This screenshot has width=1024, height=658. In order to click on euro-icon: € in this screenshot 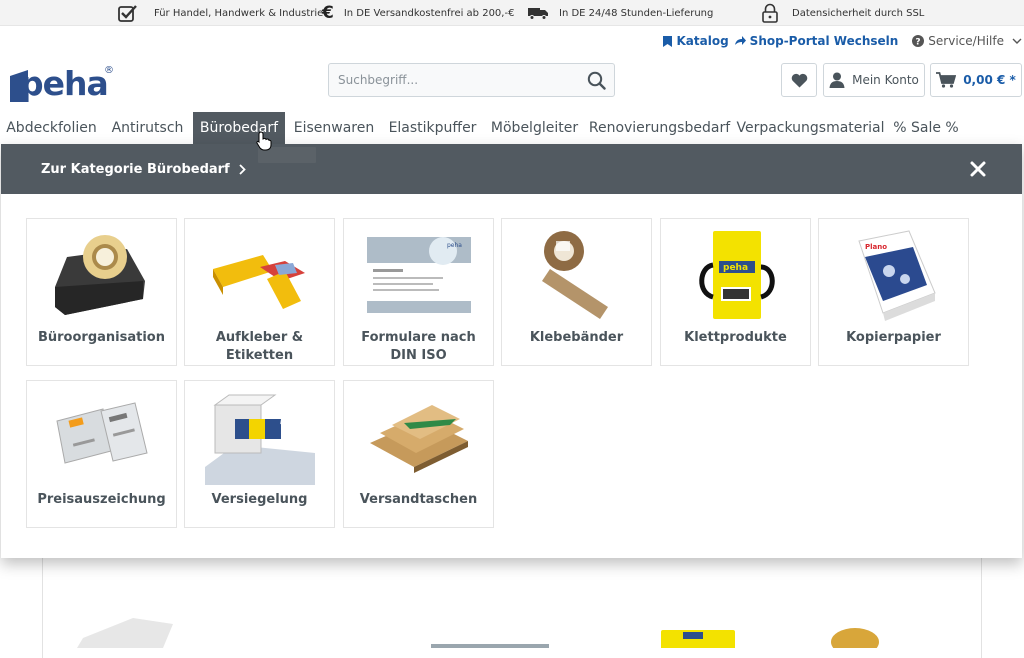, I will do `click(328, 13)`.